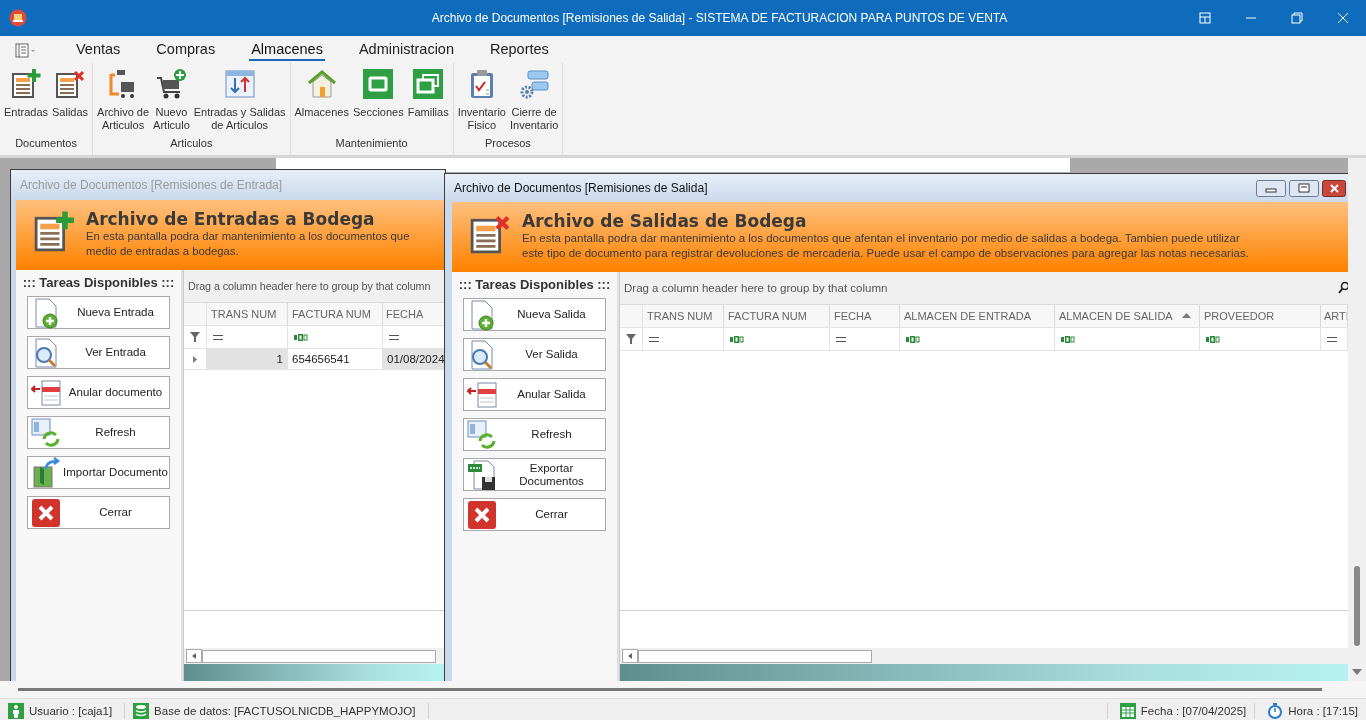 The height and width of the screenshot is (720, 1366). What do you see at coordinates (1304, 188) in the screenshot?
I see `restore-button` at bounding box center [1304, 188].